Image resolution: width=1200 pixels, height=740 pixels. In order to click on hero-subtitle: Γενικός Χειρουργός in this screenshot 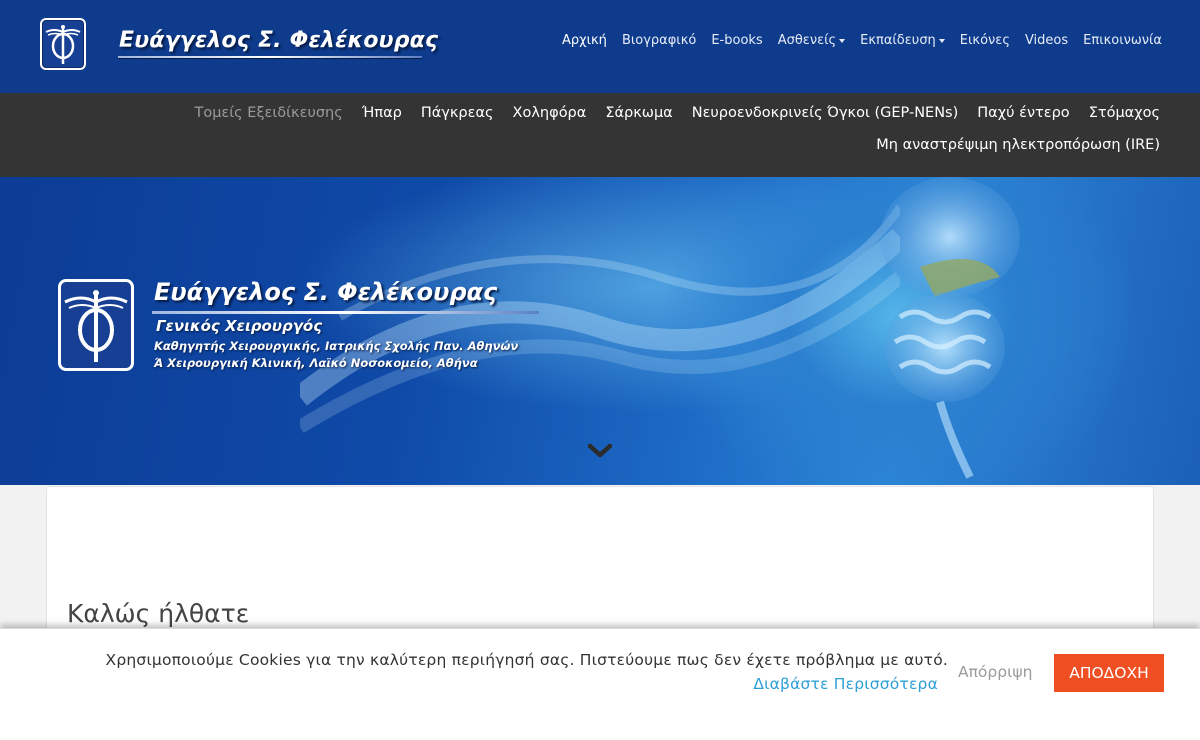, I will do `click(239, 326)`.